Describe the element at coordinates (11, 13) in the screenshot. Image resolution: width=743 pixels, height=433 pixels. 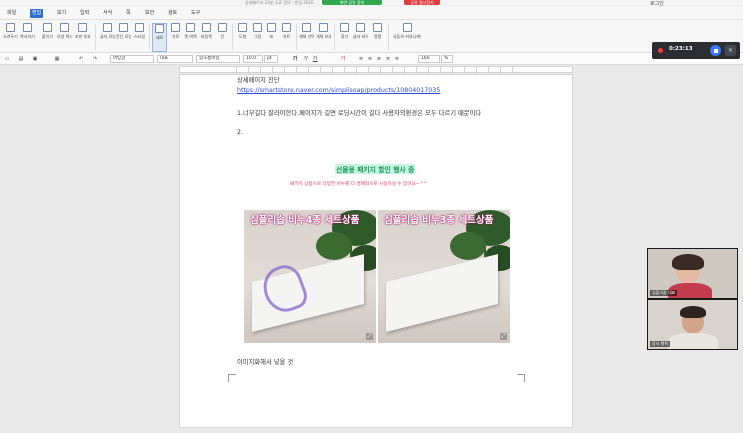
I see `menu-file: 파일` at that location.